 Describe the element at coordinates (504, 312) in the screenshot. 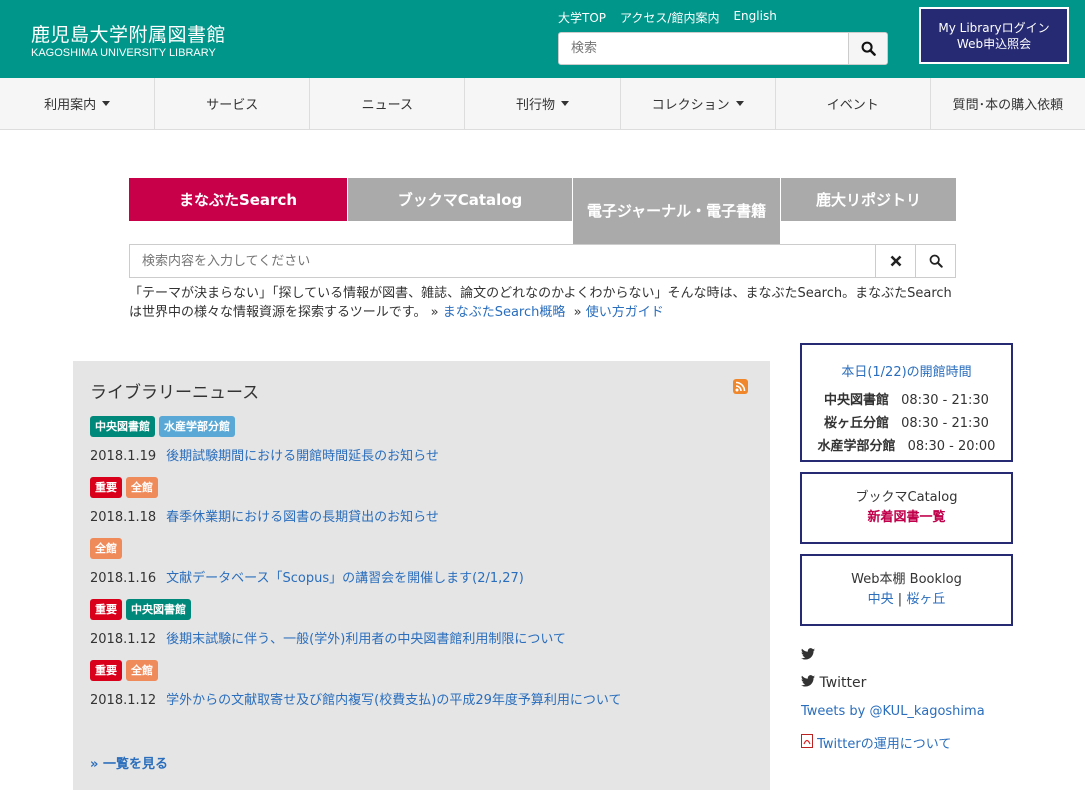

I see `link-search-overview: まなぶたSearch概略` at that location.